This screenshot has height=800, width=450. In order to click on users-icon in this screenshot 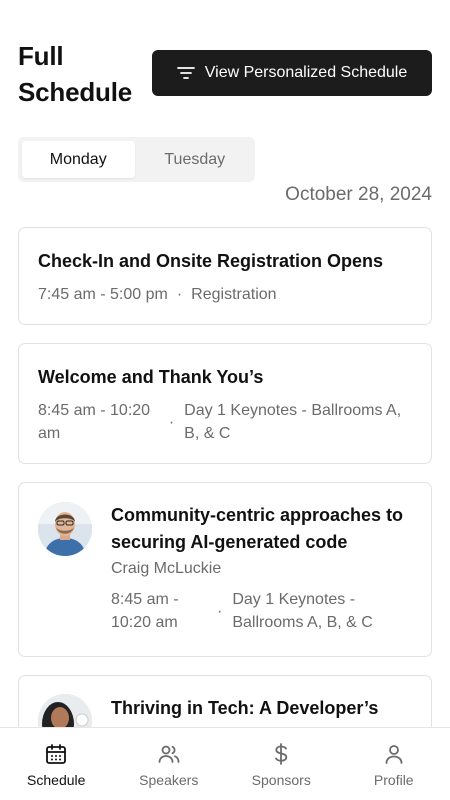, I will do `click(169, 754)`.